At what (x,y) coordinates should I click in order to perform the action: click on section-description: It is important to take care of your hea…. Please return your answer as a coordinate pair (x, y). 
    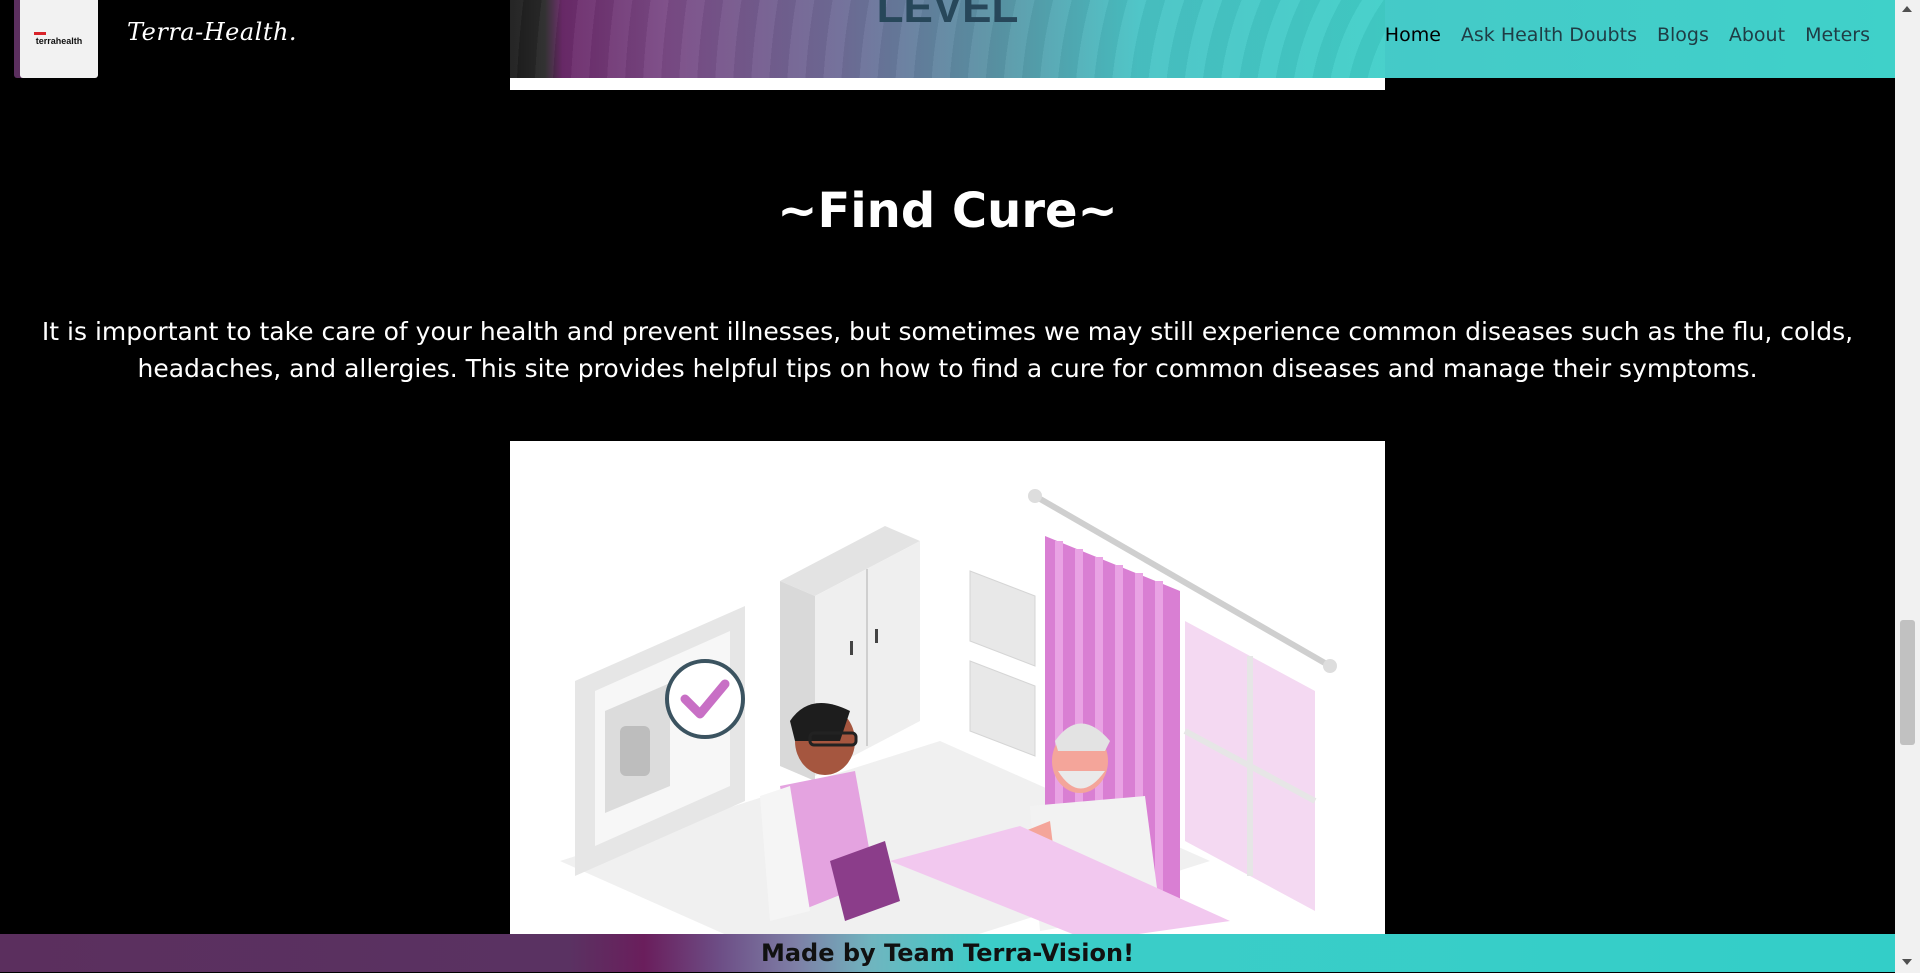
    Looking at the image, I should click on (947, 350).